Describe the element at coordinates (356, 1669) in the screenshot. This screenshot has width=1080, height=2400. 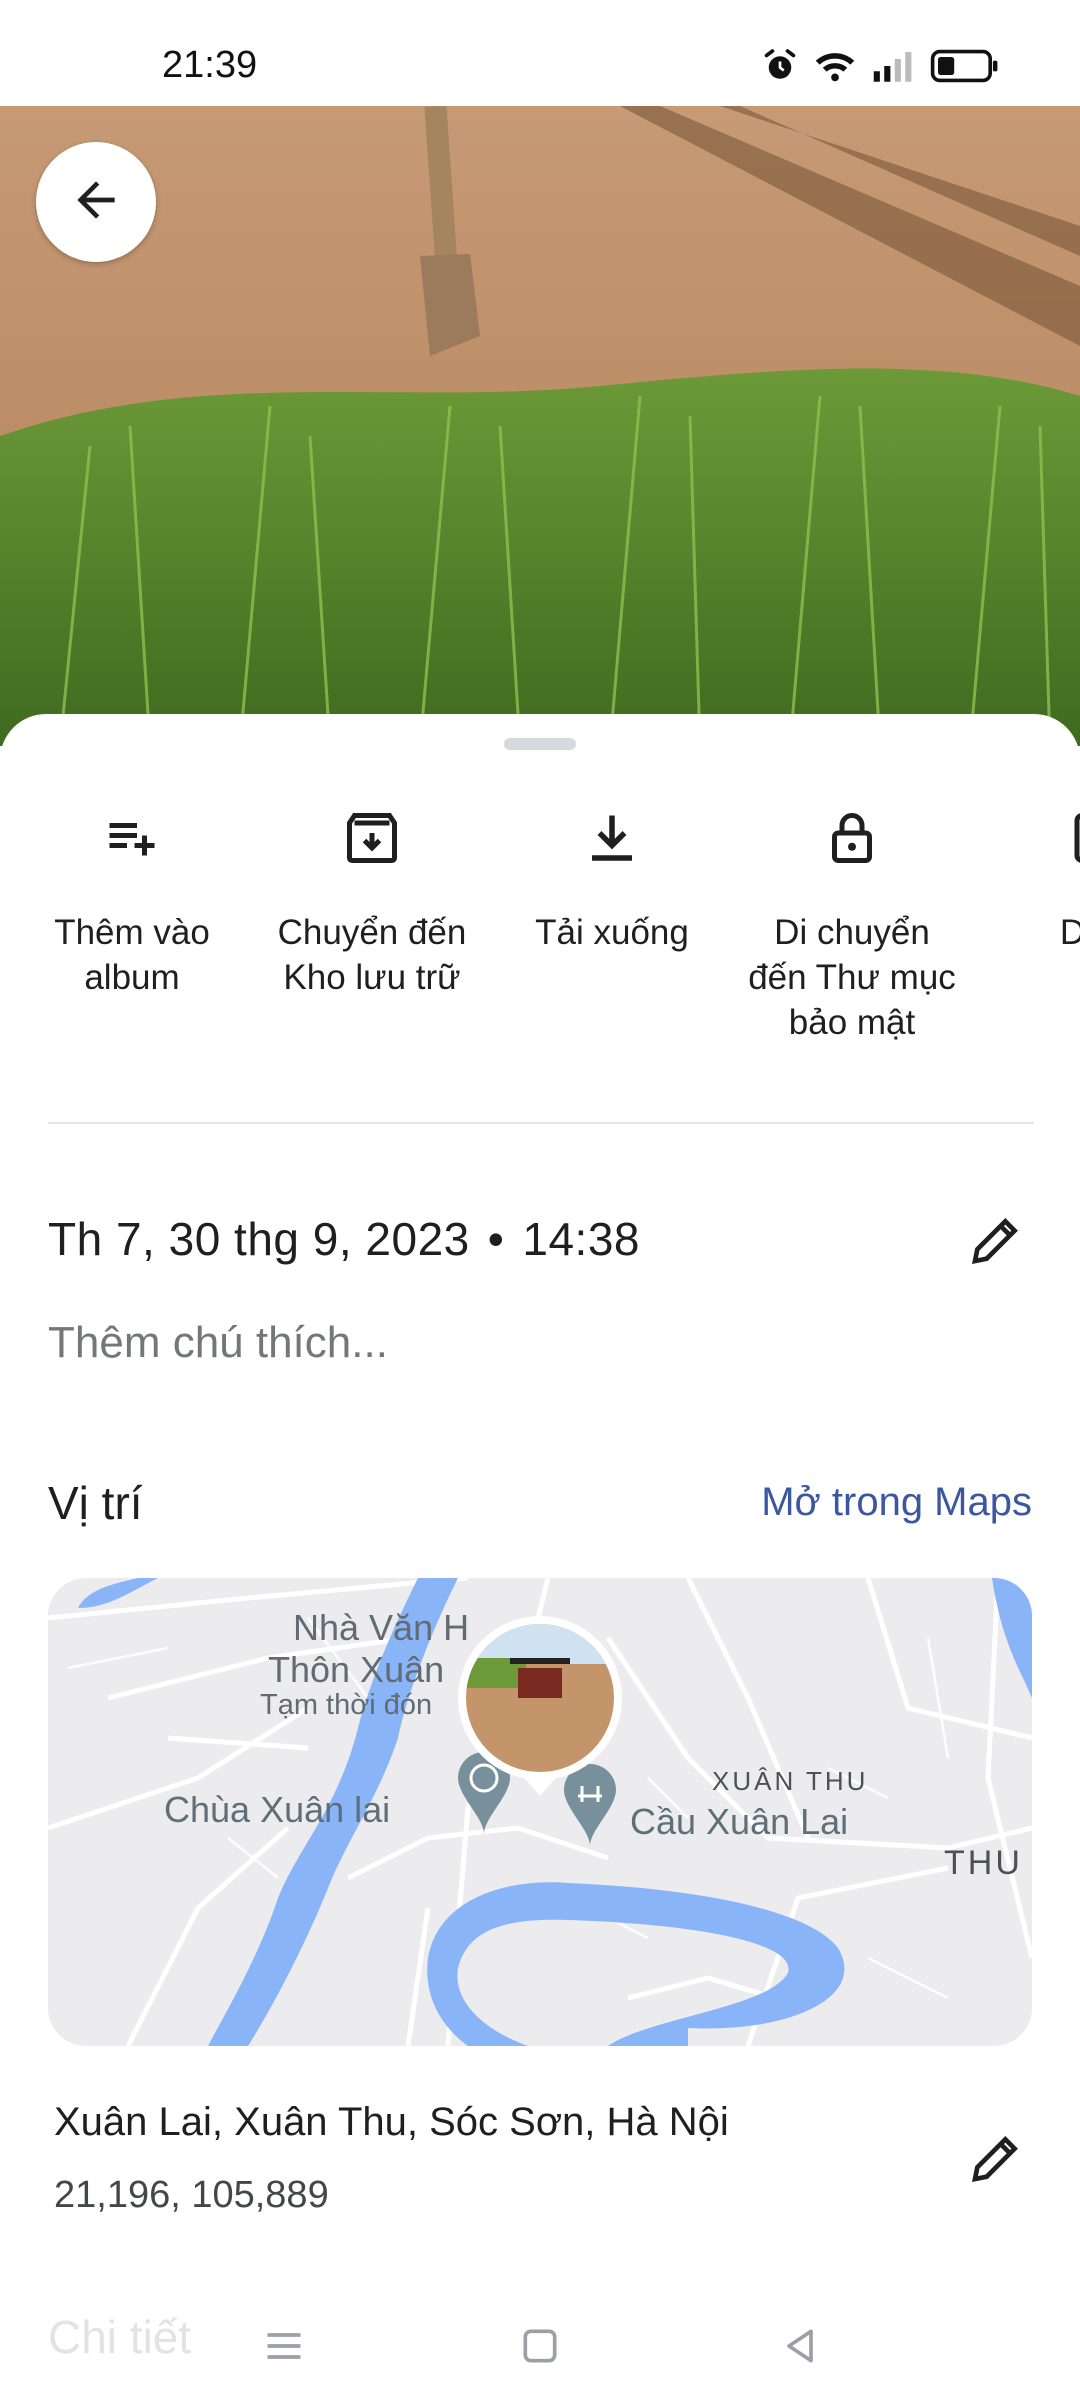
I see `map-label-thon-xuan: Thôn Xuân` at that location.